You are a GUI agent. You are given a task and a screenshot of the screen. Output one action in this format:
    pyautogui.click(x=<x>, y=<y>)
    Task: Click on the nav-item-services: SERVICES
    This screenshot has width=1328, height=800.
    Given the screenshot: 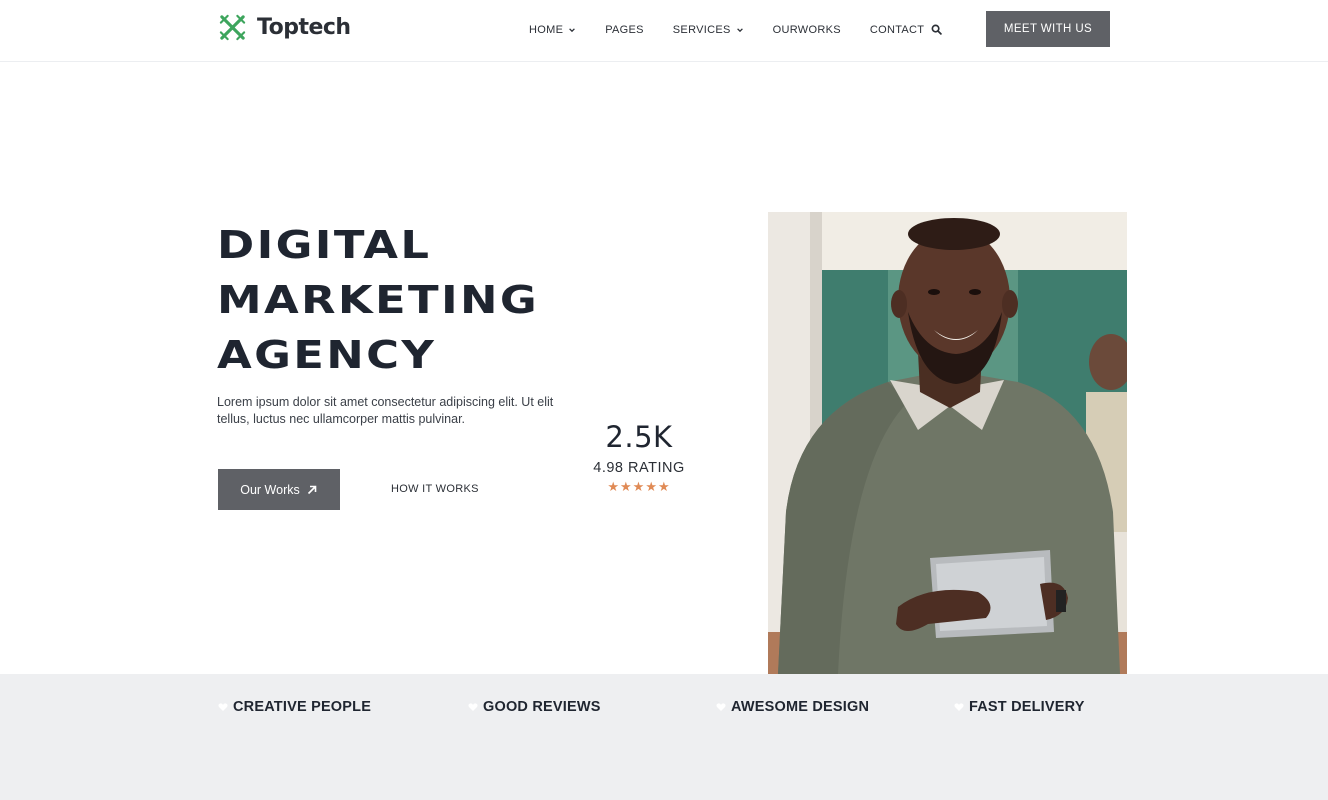 What is the action you would take?
    pyautogui.click(x=708, y=30)
    